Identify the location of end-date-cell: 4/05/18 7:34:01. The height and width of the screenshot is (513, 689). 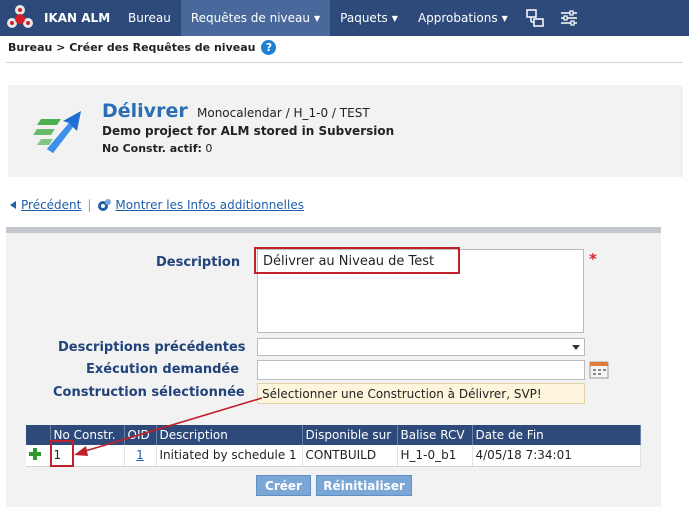
(556, 456).